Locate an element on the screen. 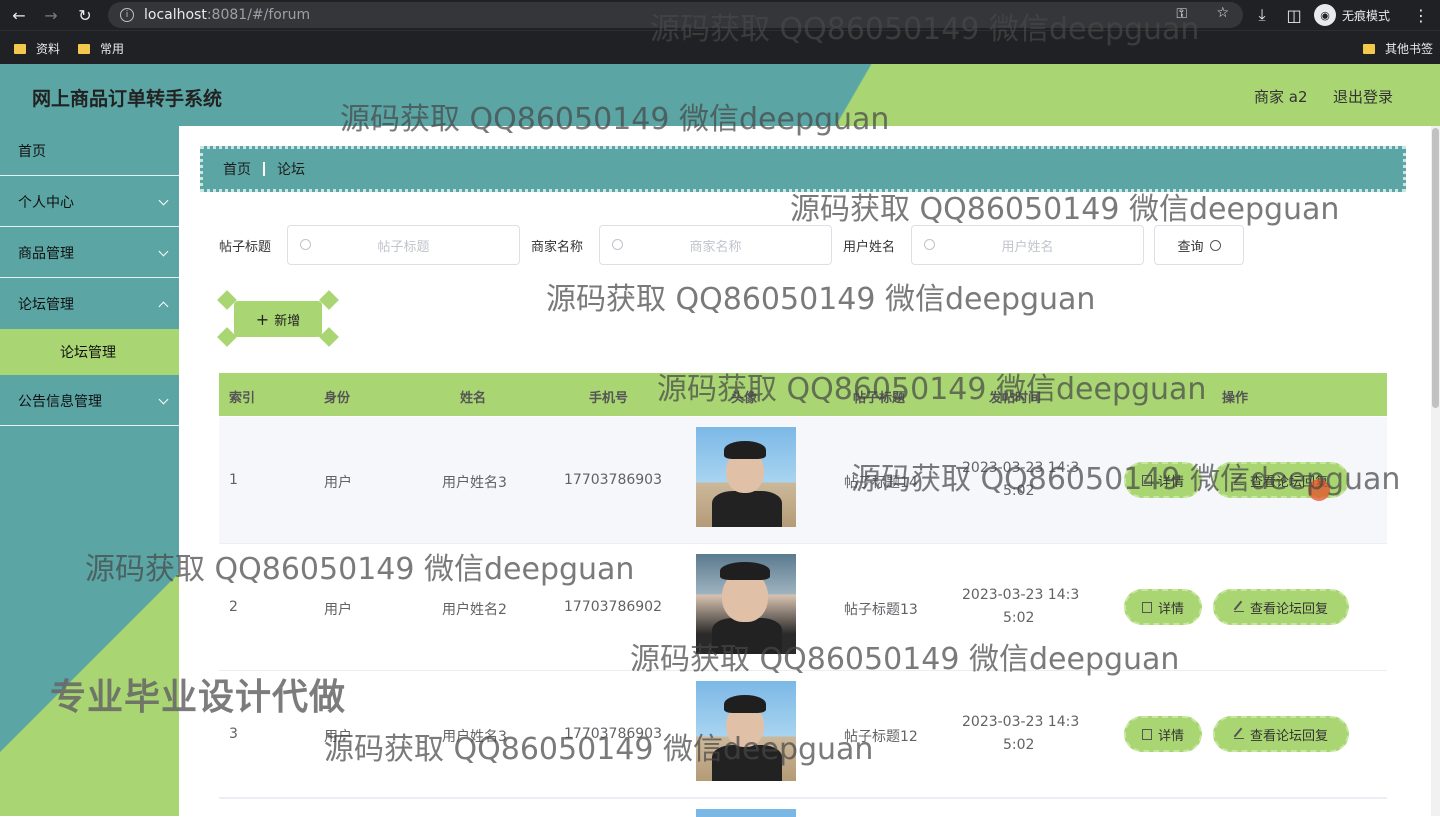 The image size is (1440, 817). table-row-partial is located at coordinates (803, 807).